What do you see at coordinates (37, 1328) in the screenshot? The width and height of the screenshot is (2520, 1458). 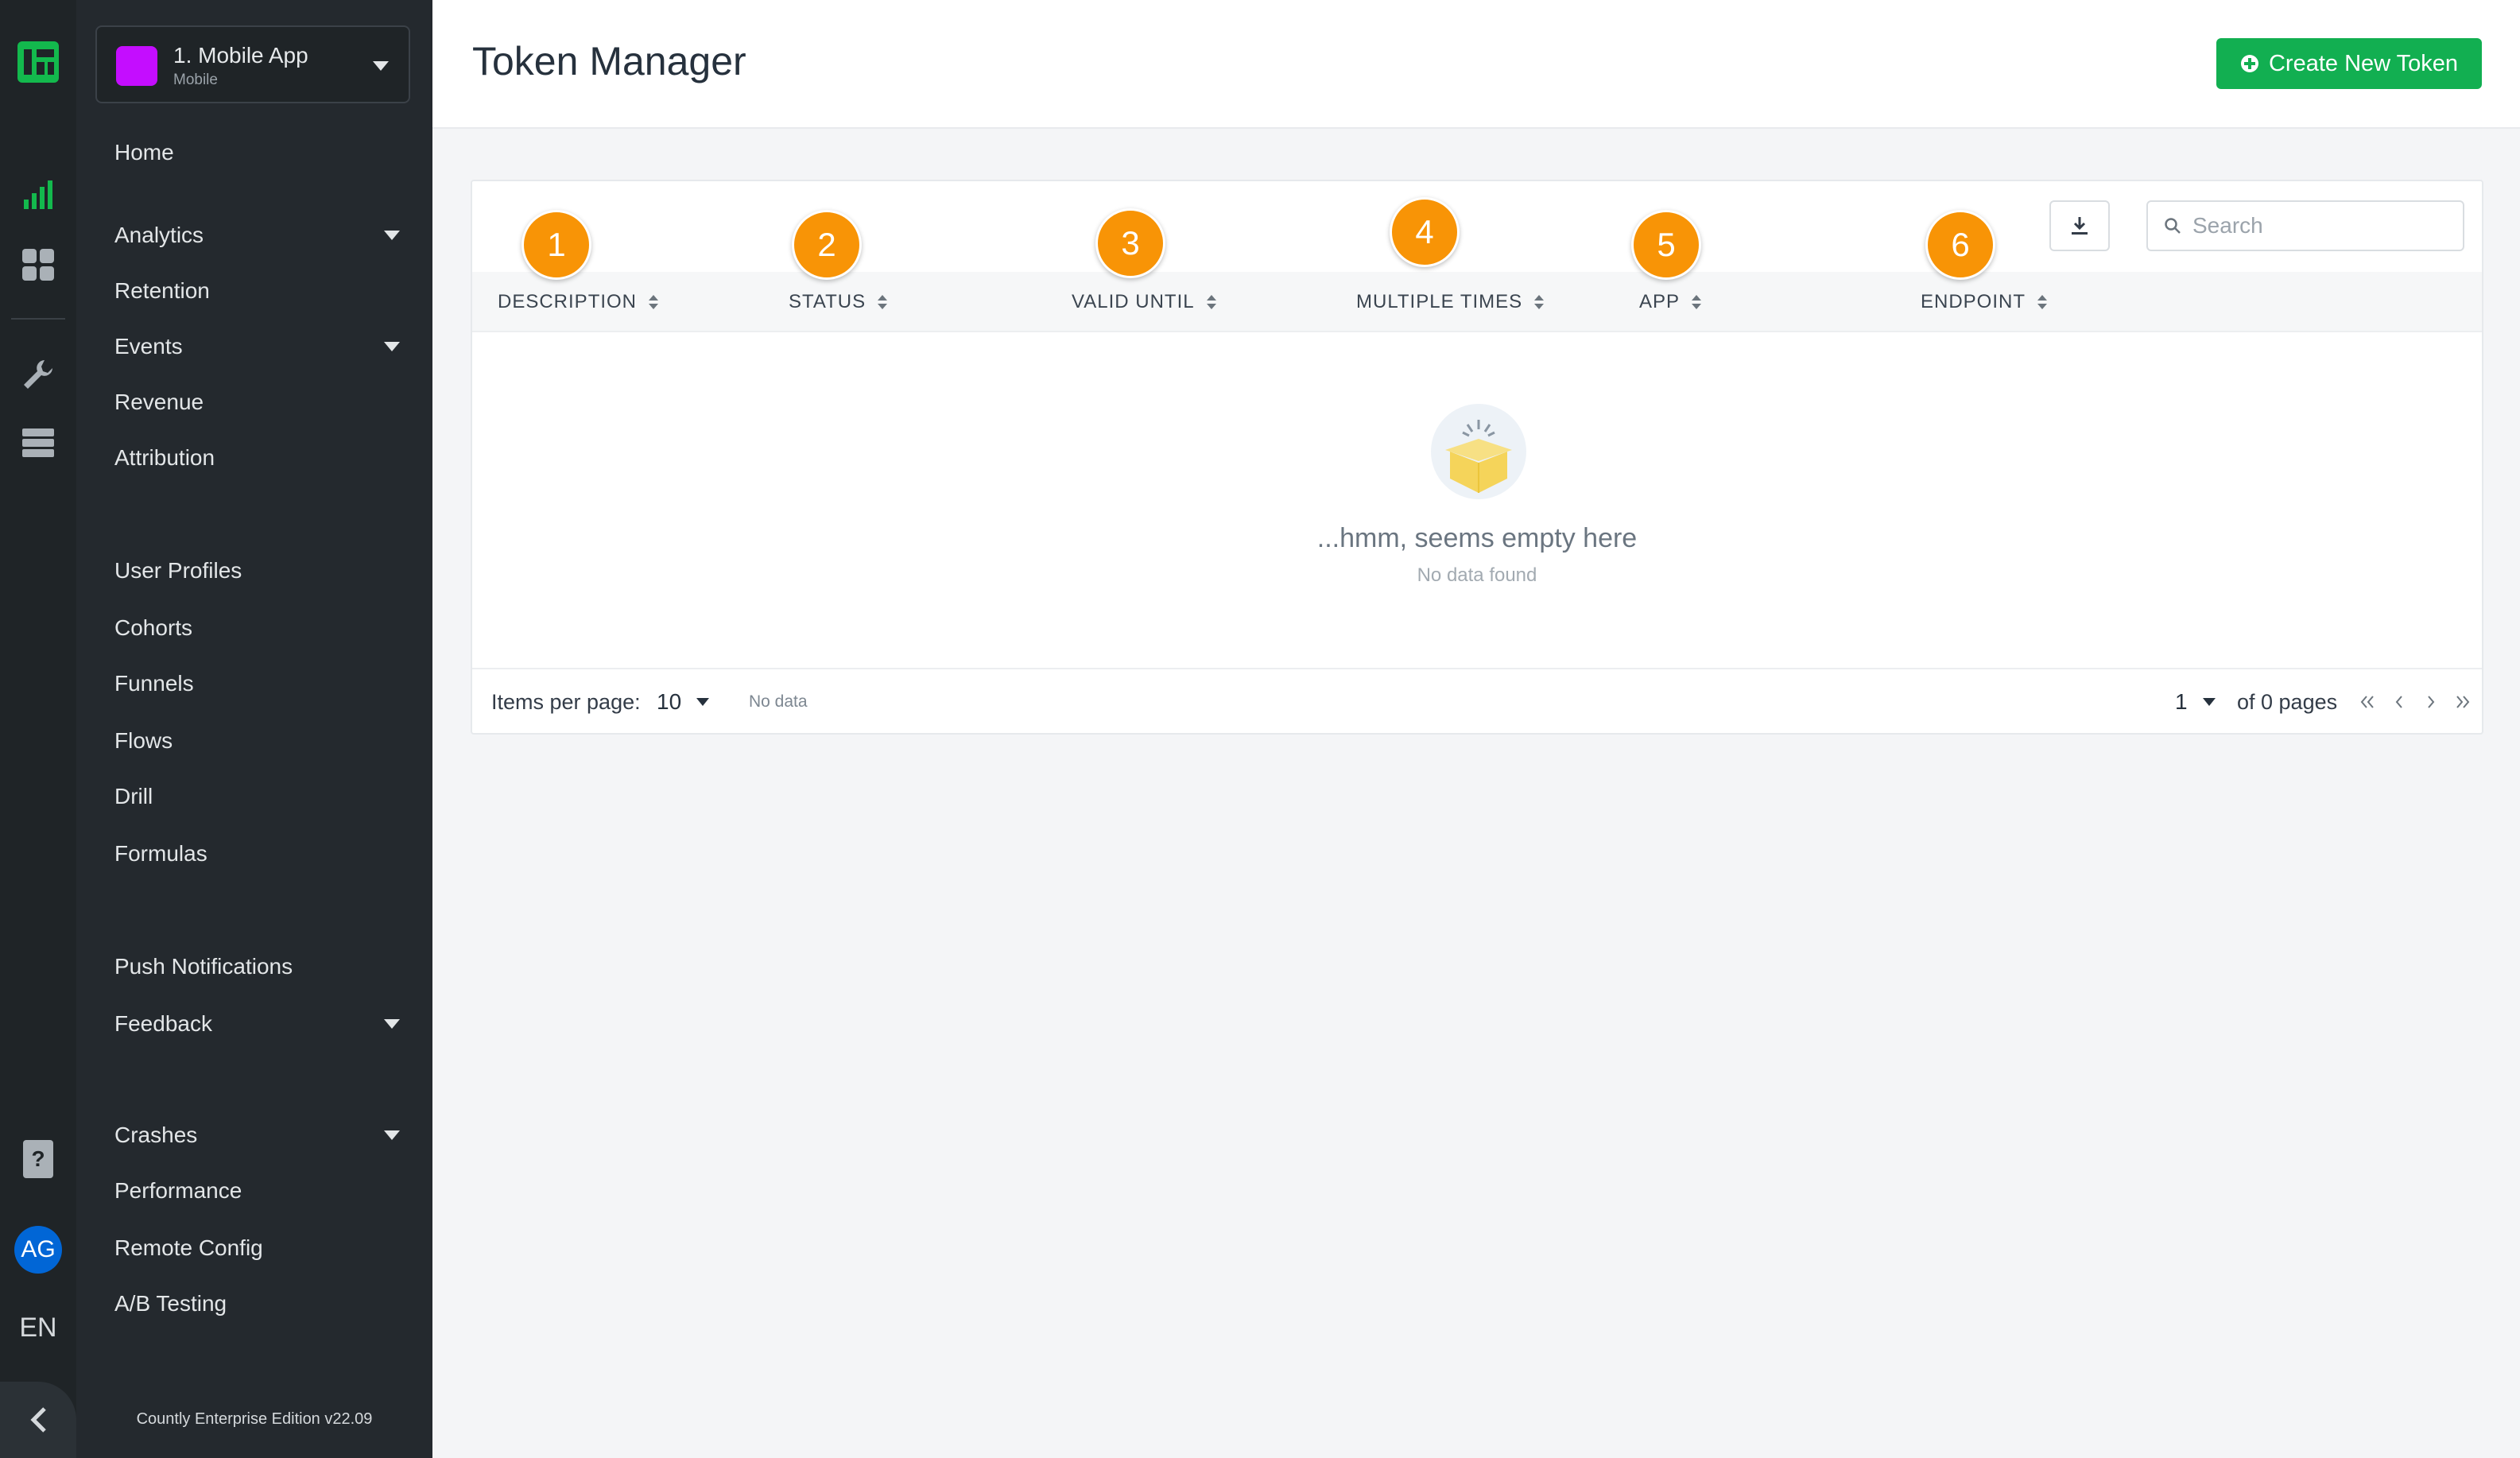 I see `language-selector: EN` at bounding box center [37, 1328].